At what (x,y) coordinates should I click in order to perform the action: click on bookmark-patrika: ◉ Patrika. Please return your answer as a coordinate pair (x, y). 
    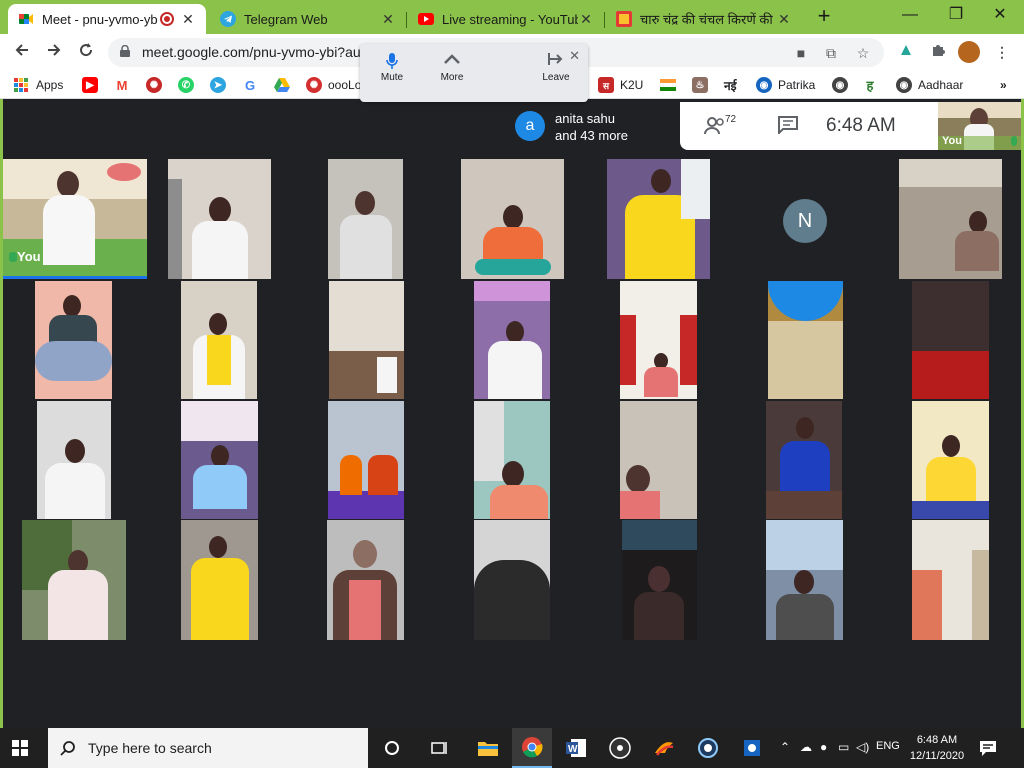
    Looking at the image, I should click on (785, 85).